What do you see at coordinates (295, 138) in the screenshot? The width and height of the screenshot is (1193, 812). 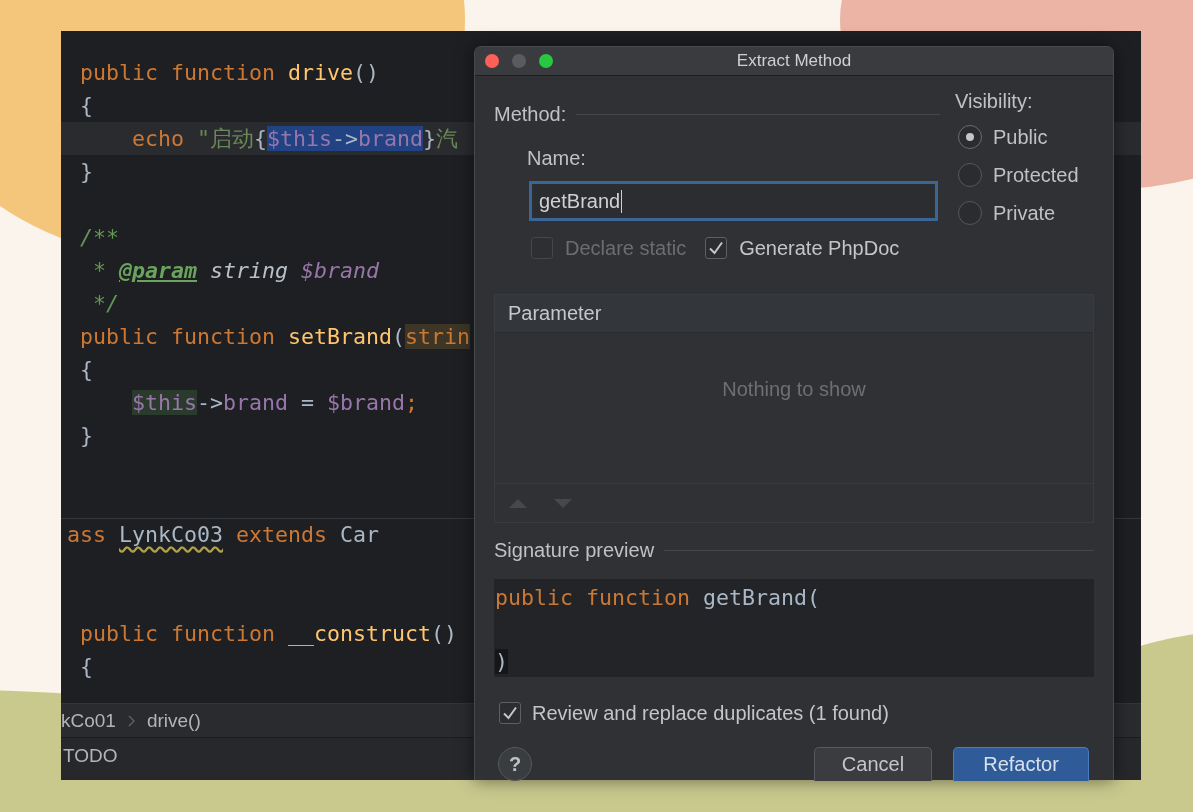 I see `code-line: echo "启动{$this->brand}汽` at bounding box center [295, 138].